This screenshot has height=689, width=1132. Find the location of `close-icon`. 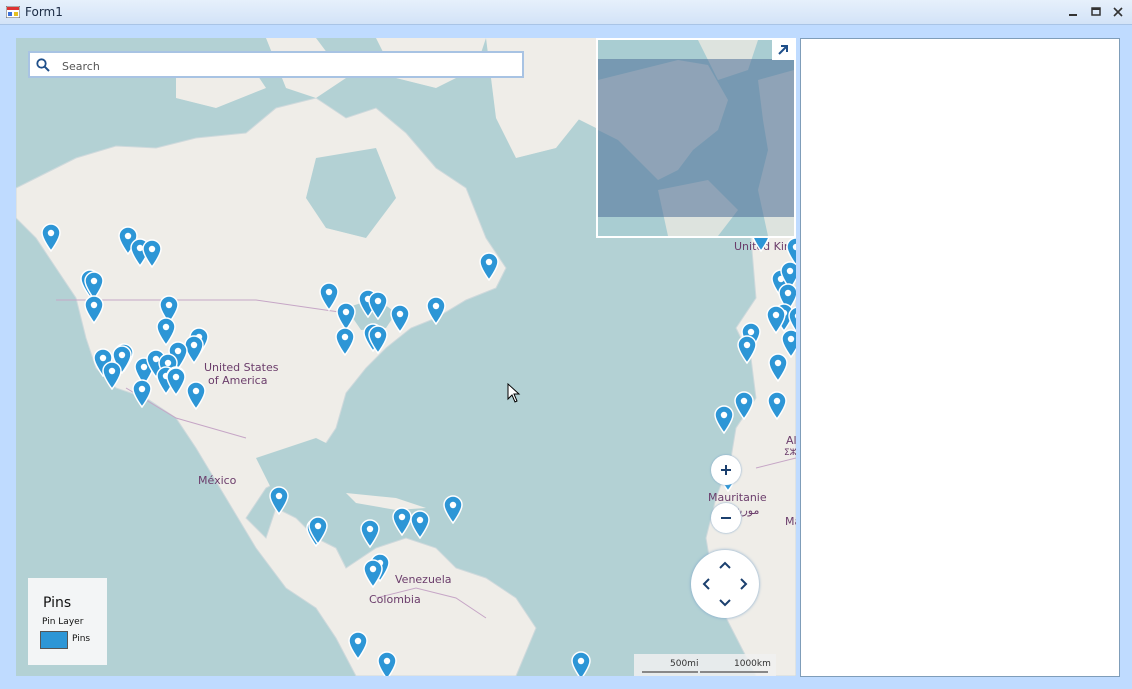

close-icon is located at coordinates (1118, 12).